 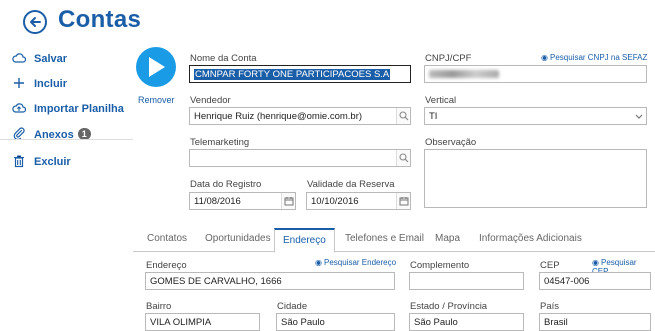 I want to click on import-sheet-button: Importar Planilha, so click(x=66, y=109).